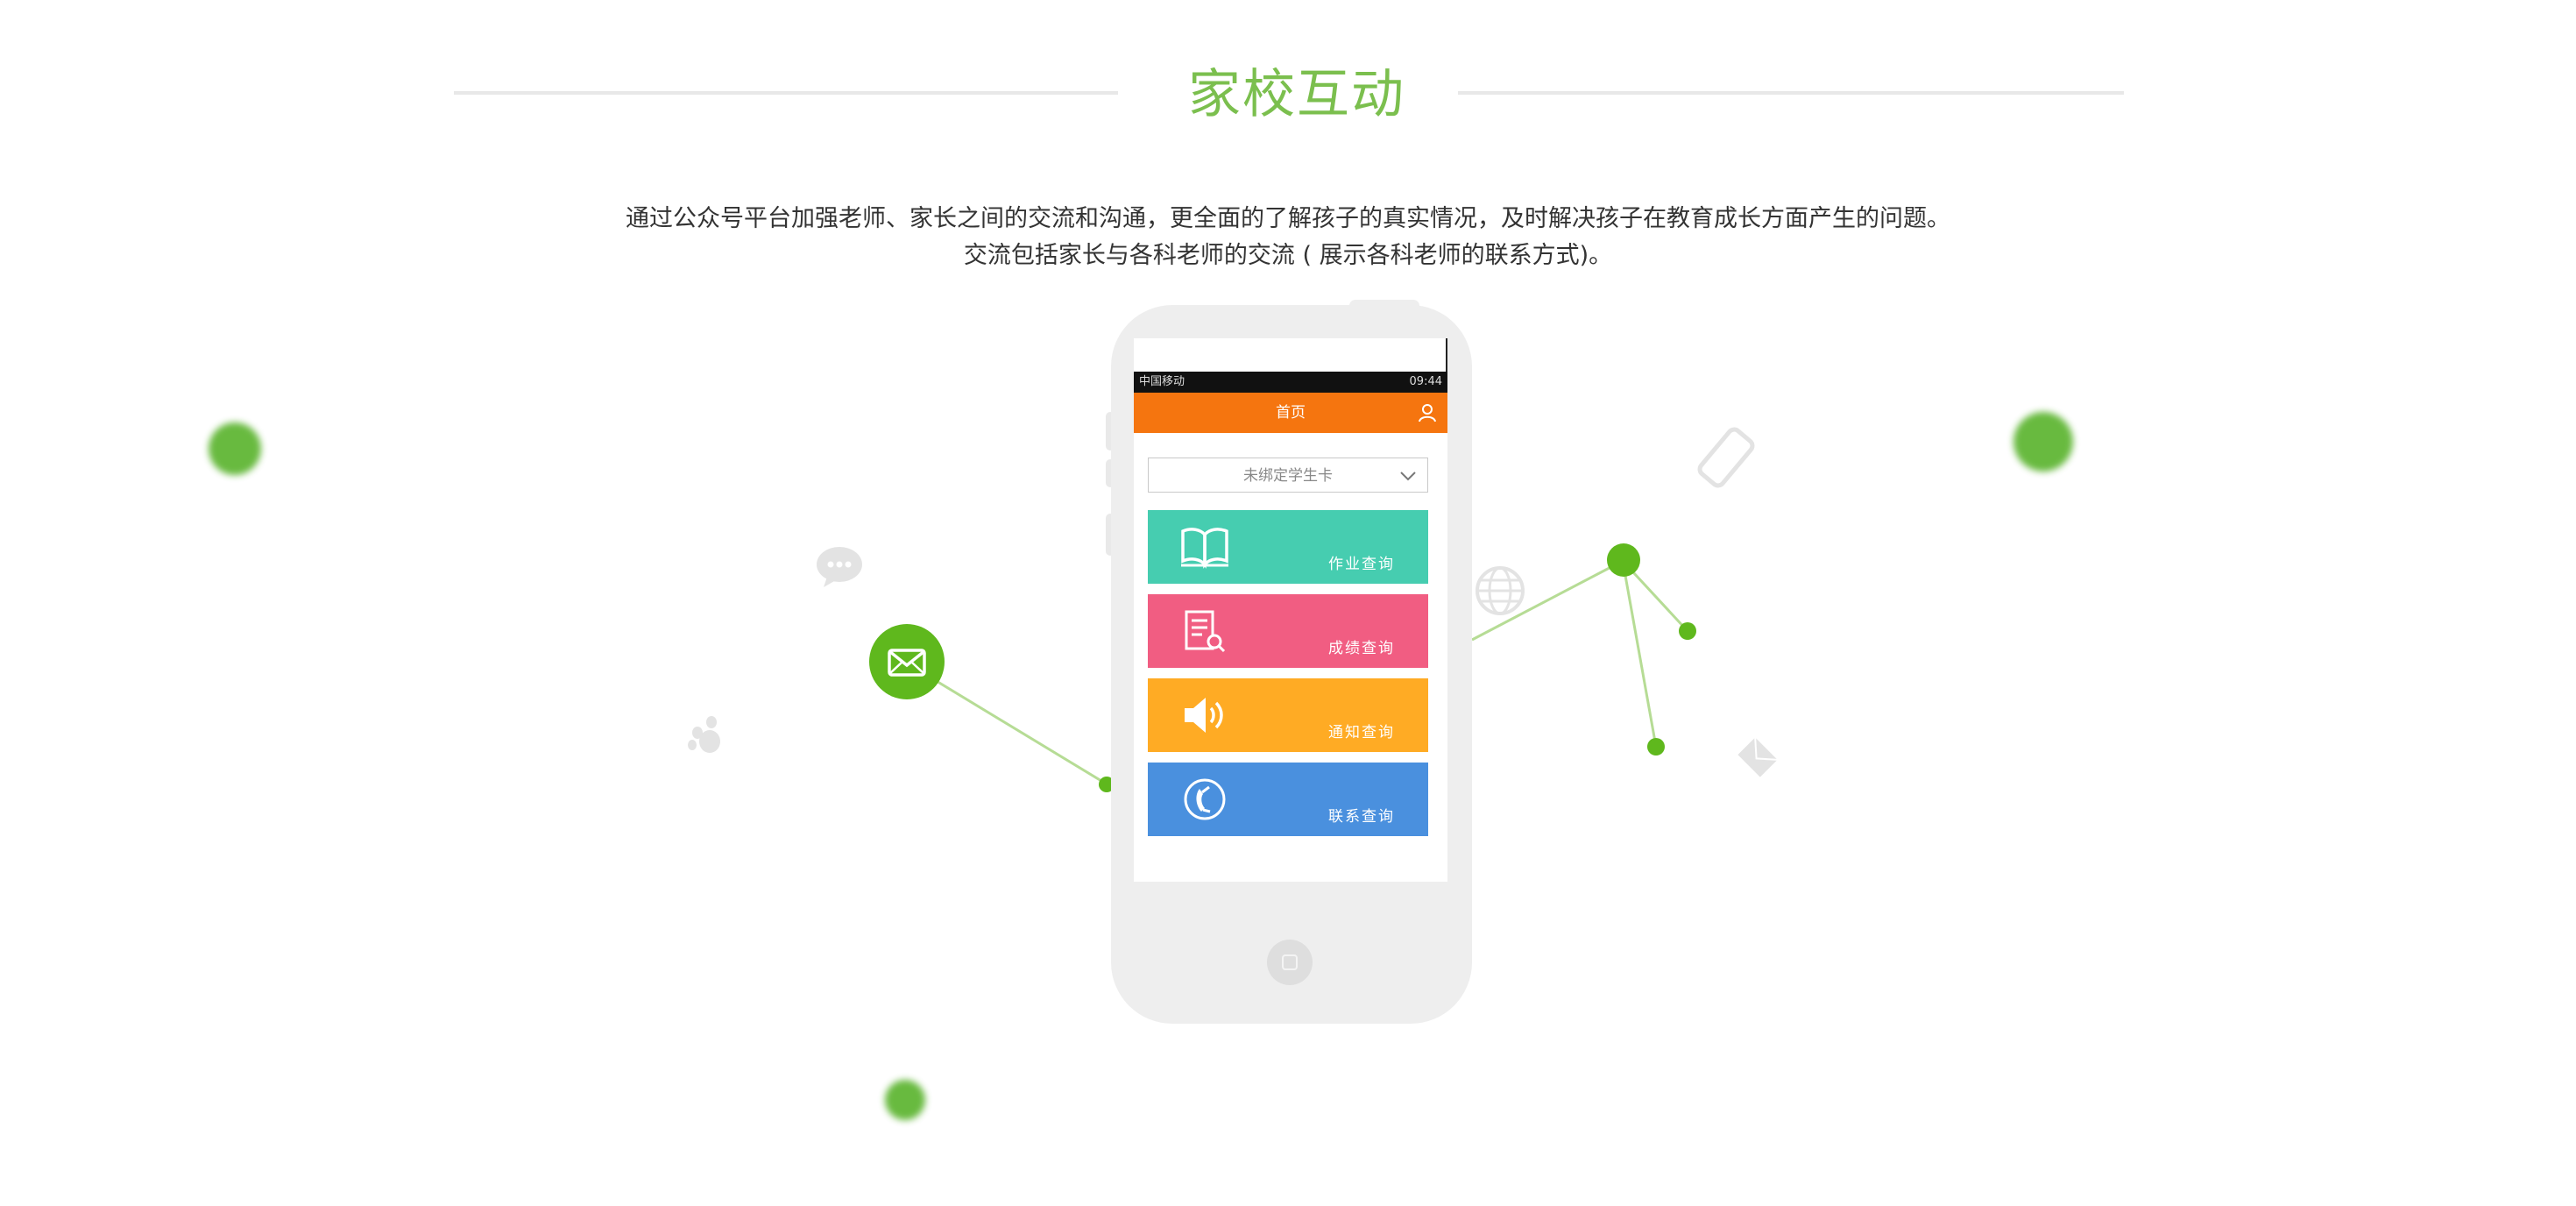 The height and width of the screenshot is (1206, 2576). I want to click on home-square-icon, so click(1290, 962).